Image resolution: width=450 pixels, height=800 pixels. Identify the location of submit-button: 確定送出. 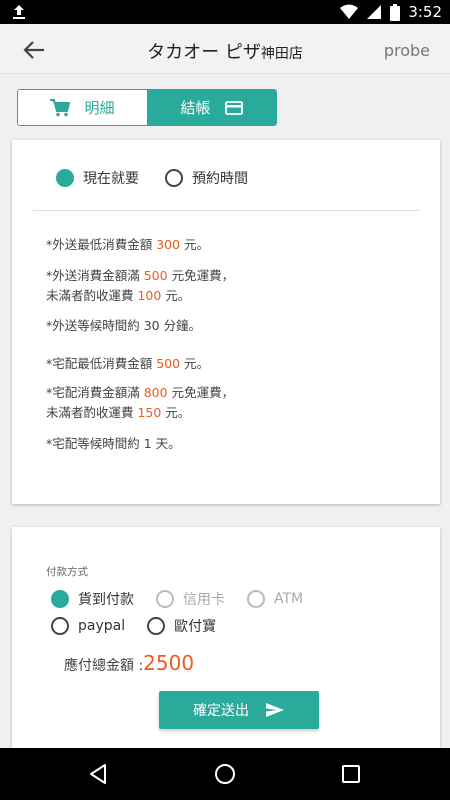
(239, 710).